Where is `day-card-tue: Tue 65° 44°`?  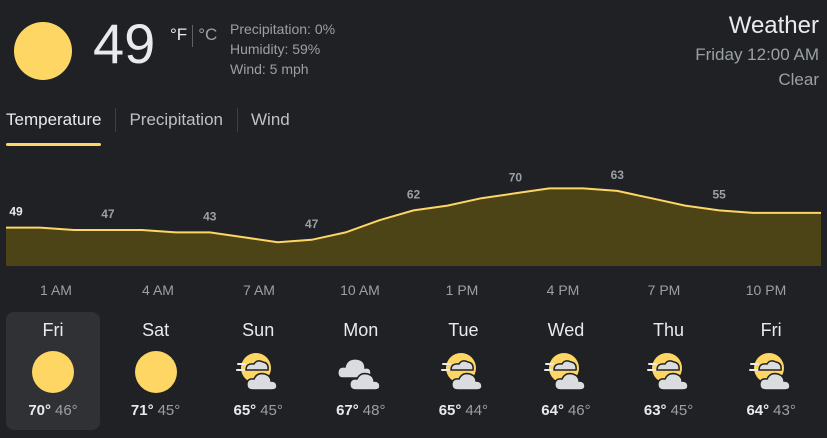 day-card-tue: Tue 65° 44° is located at coordinates (463, 371).